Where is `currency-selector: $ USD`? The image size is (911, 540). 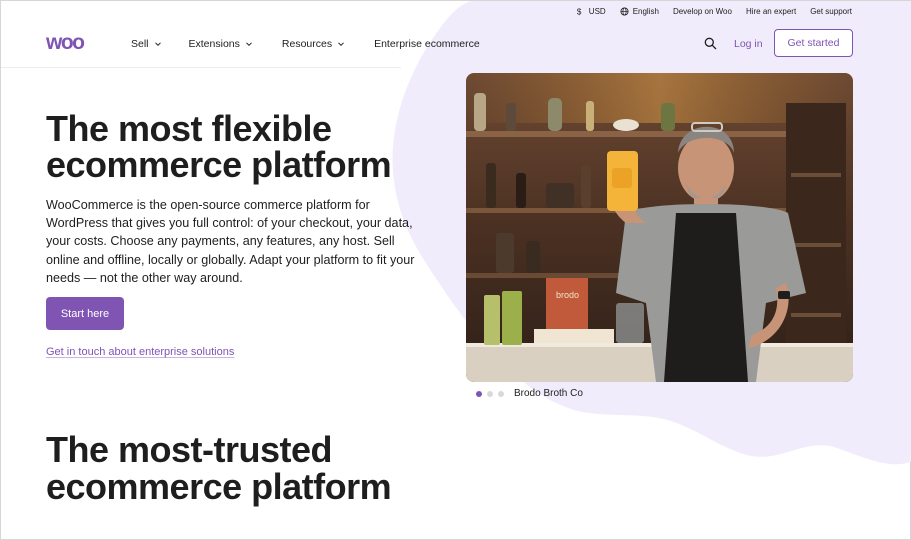
currency-selector: $ USD is located at coordinates (591, 11).